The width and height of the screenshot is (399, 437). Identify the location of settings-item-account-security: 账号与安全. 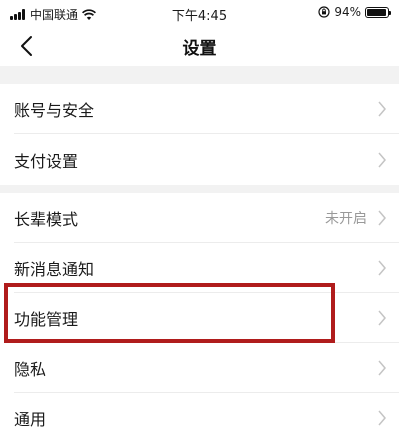
(199, 109).